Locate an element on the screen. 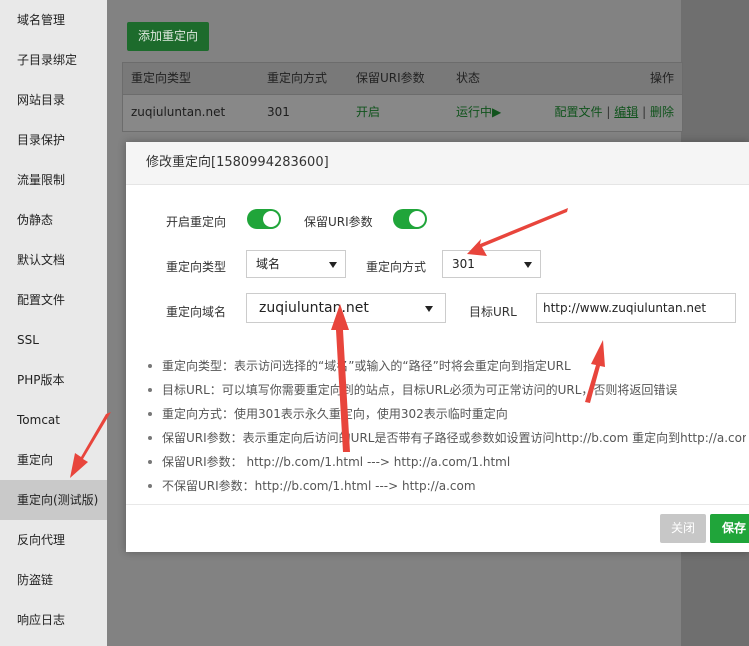  enable-redirect-toggle is located at coordinates (264, 219).